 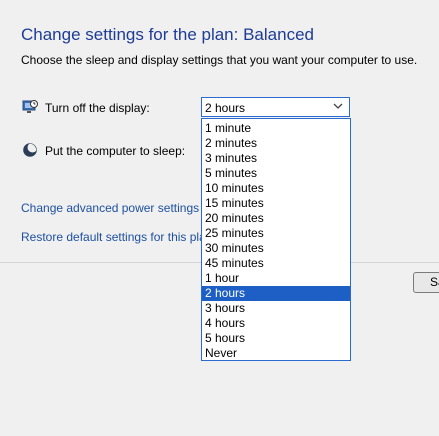 What do you see at coordinates (276, 233) in the screenshot?
I see `dropdown-option: 25 minutes` at bounding box center [276, 233].